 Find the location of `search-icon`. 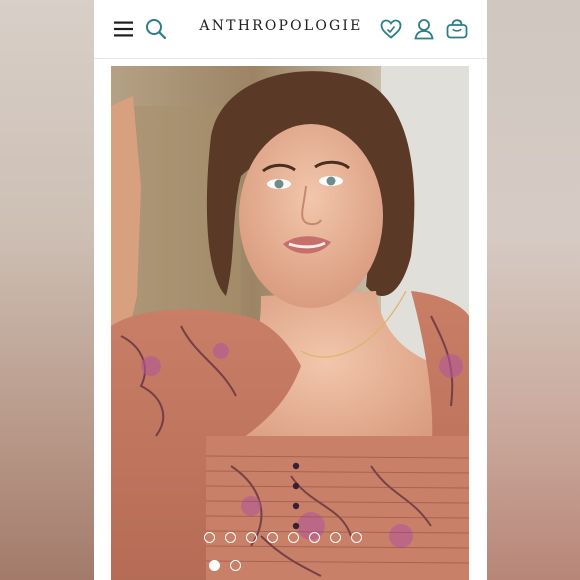

search-icon is located at coordinates (156, 29).